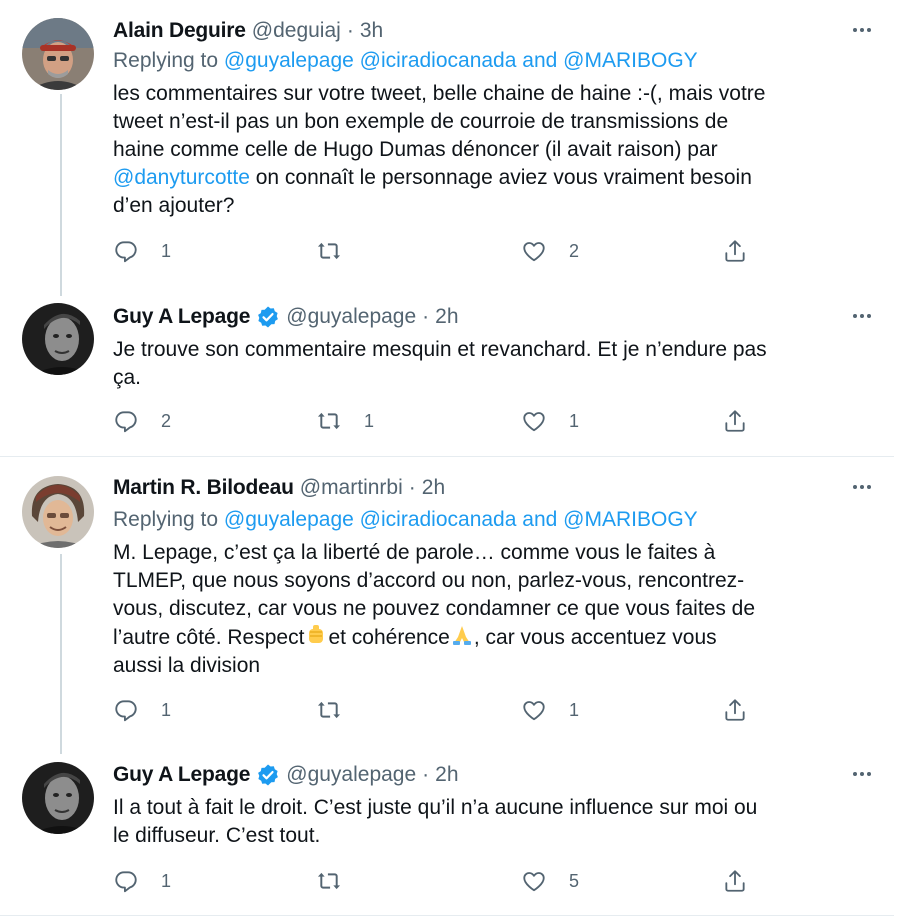  I want to click on author-handle: @martinrbi, so click(351, 488).